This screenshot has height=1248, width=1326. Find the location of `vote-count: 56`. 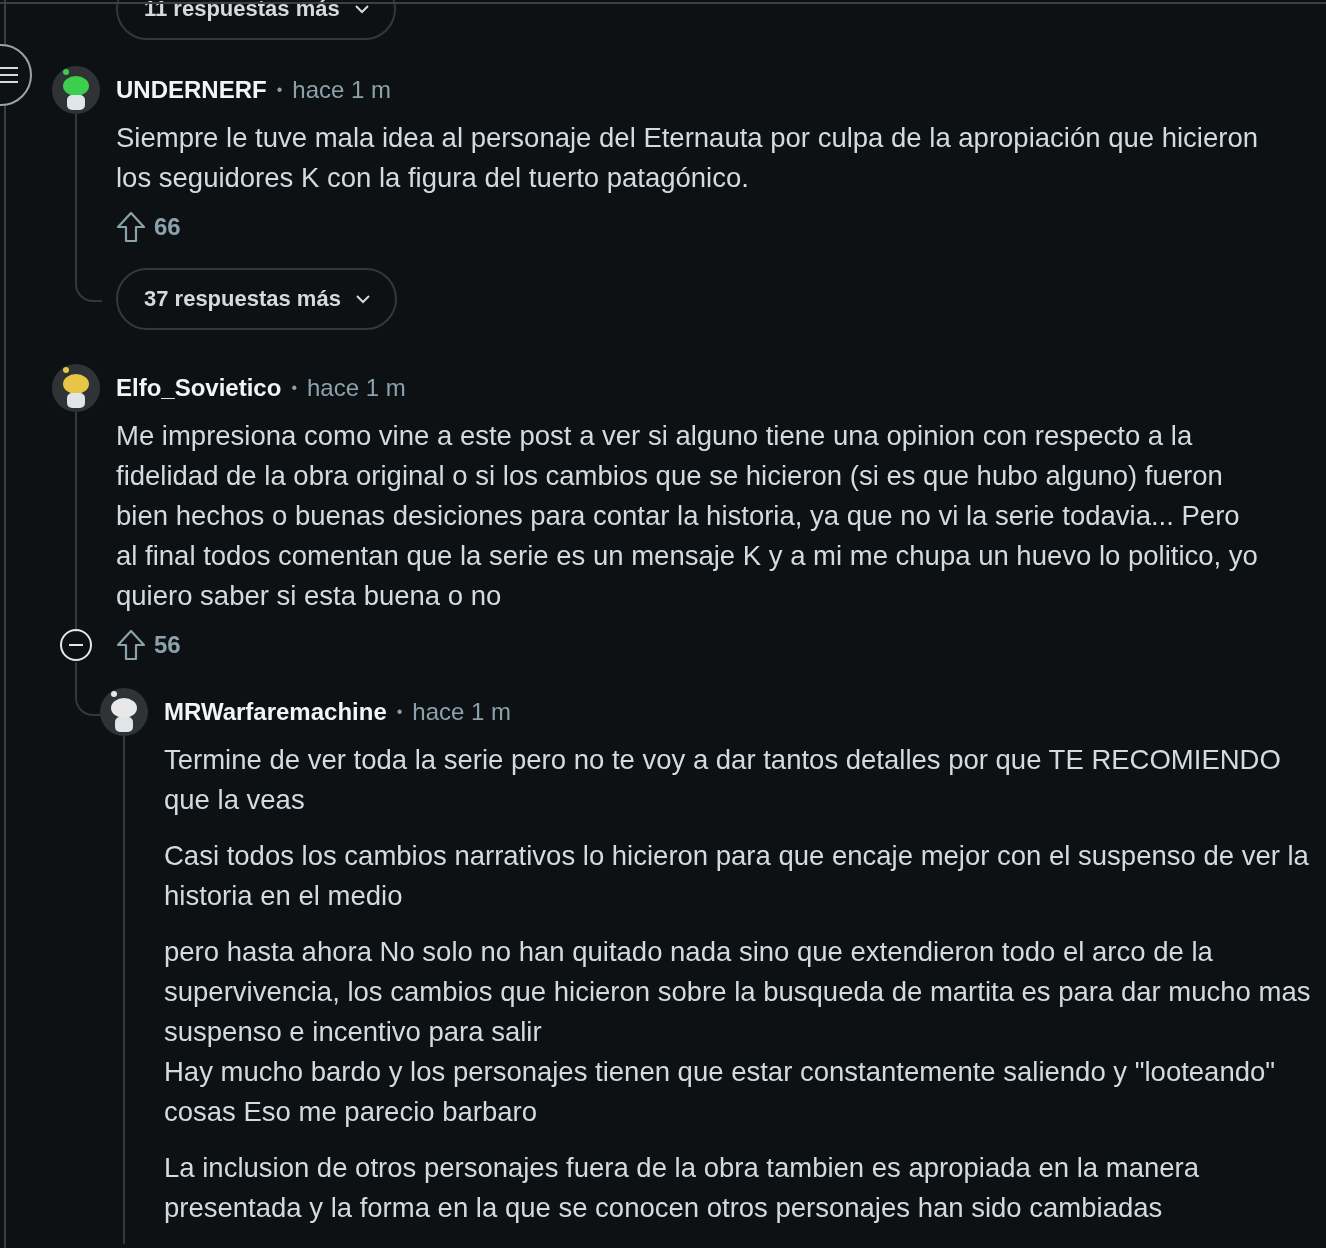

vote-count: 56 is located at coordinates (167, 645).